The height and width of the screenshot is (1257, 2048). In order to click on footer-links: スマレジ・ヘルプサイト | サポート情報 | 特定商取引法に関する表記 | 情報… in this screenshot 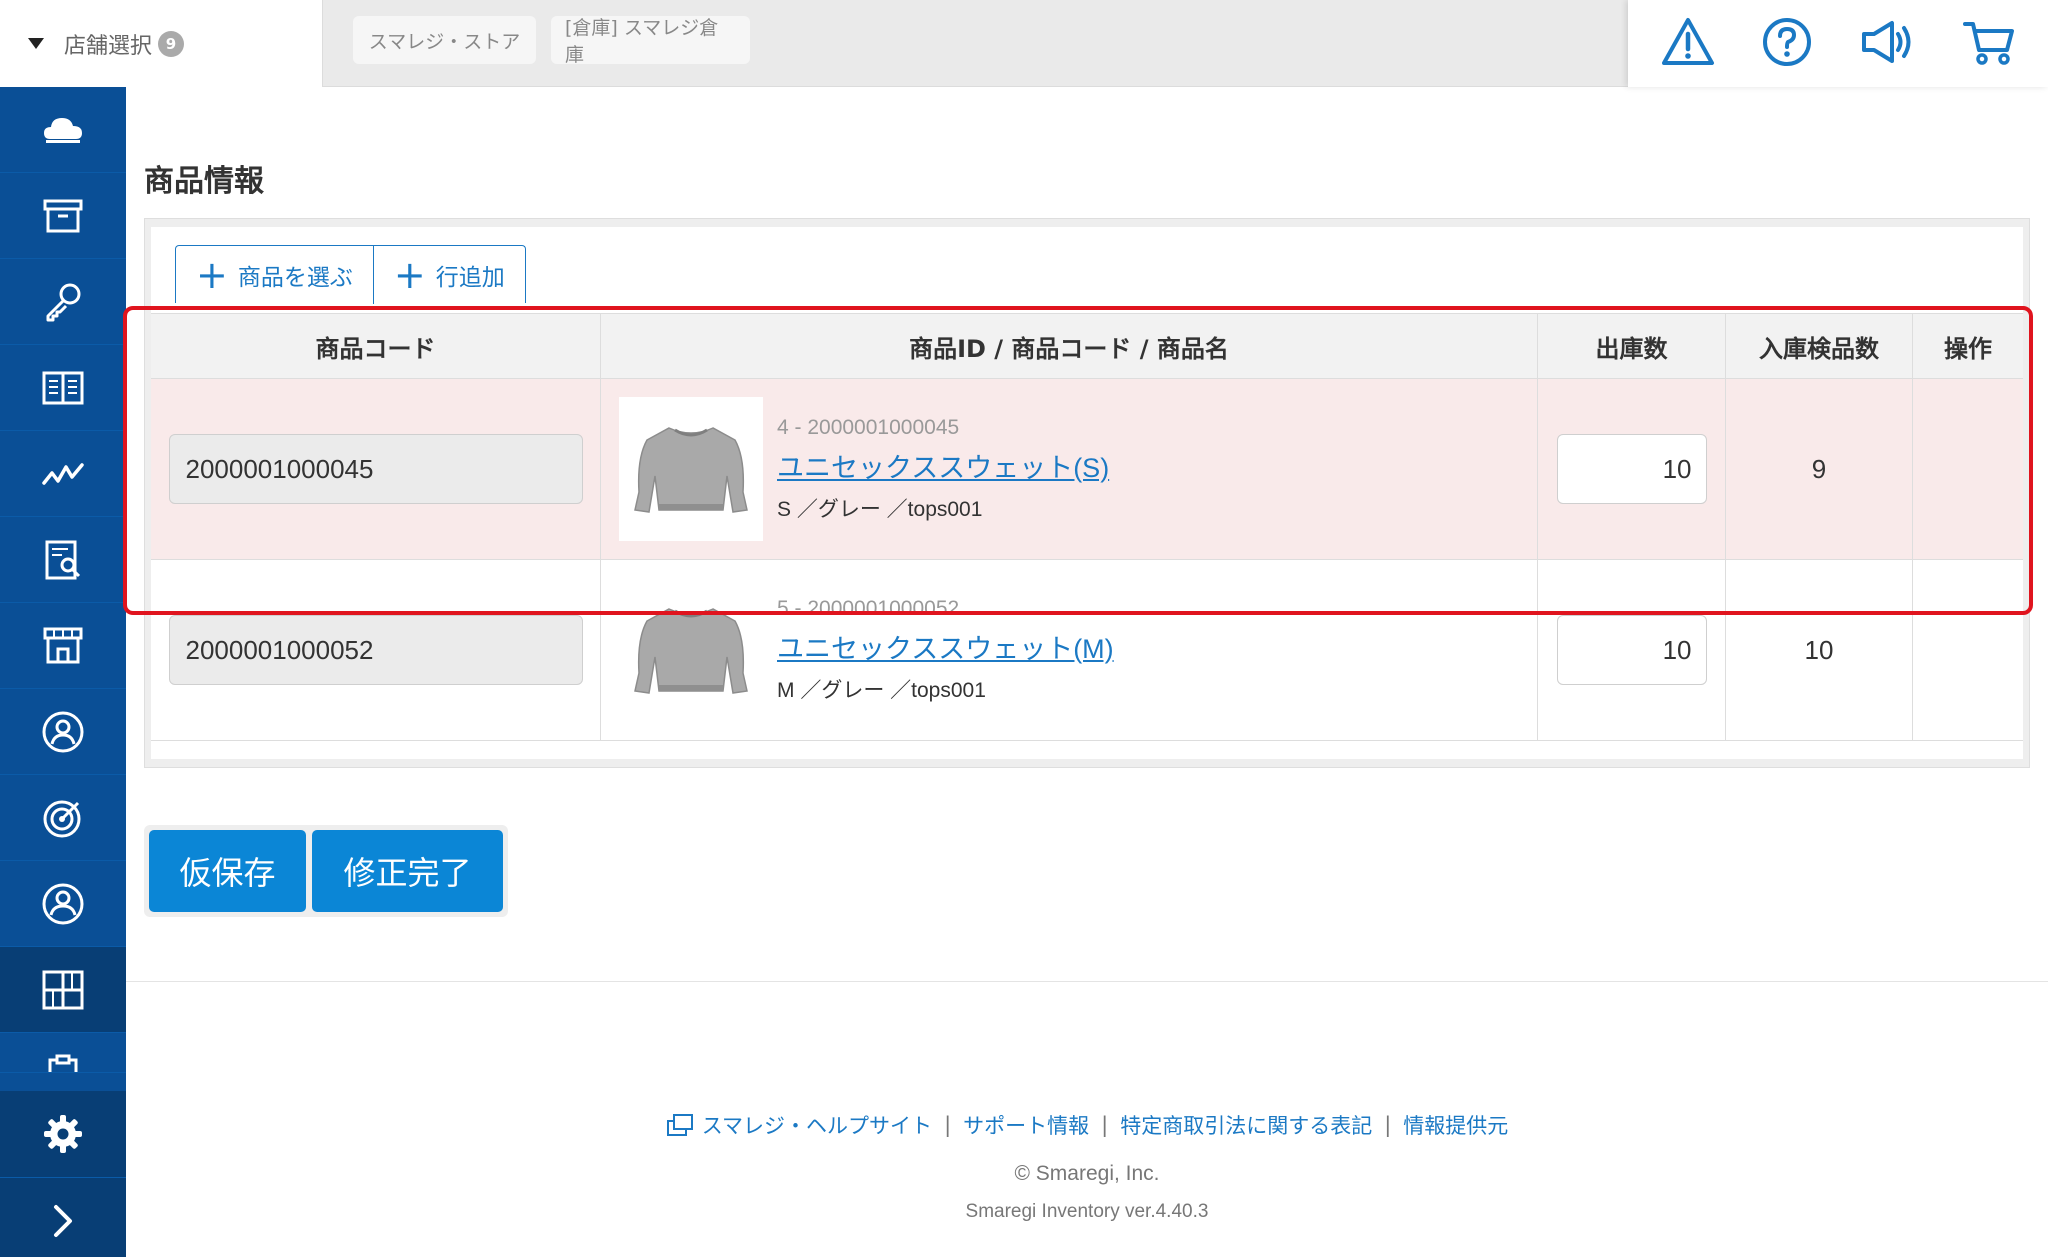, I will do `click(1087, 1125)`.